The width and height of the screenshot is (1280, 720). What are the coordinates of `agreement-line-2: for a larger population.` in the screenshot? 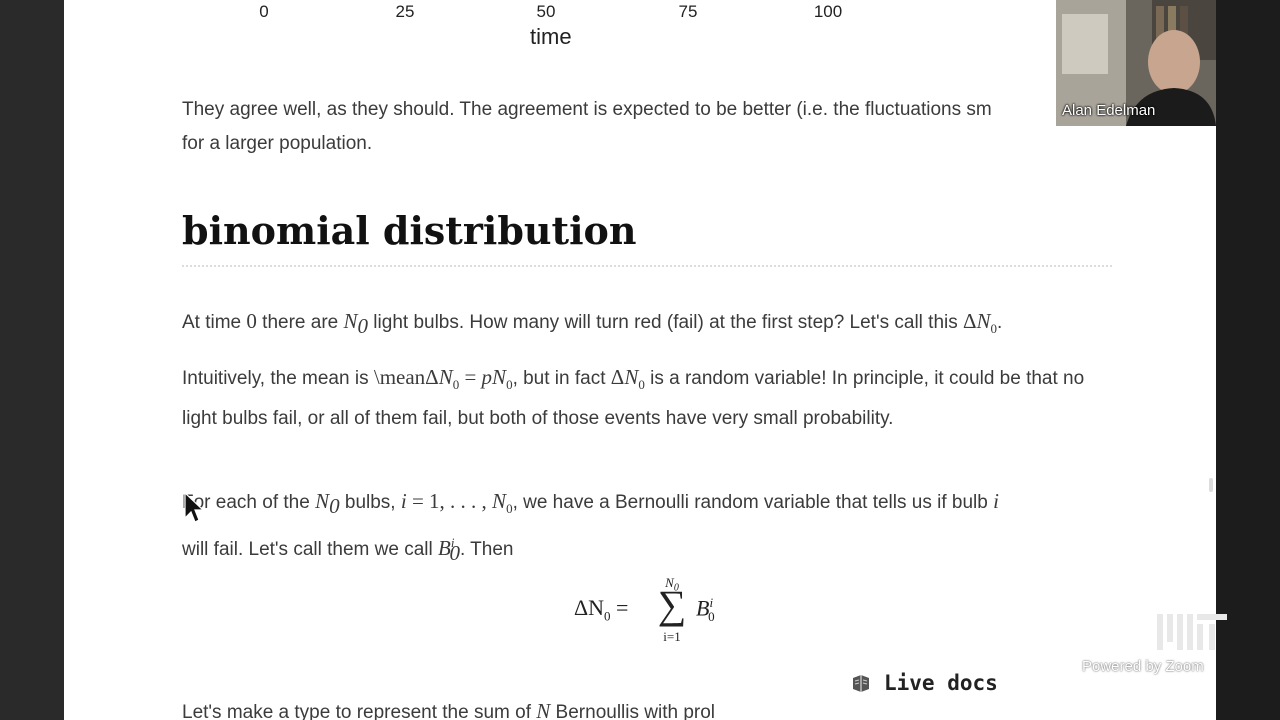 It's located at (277, 143).